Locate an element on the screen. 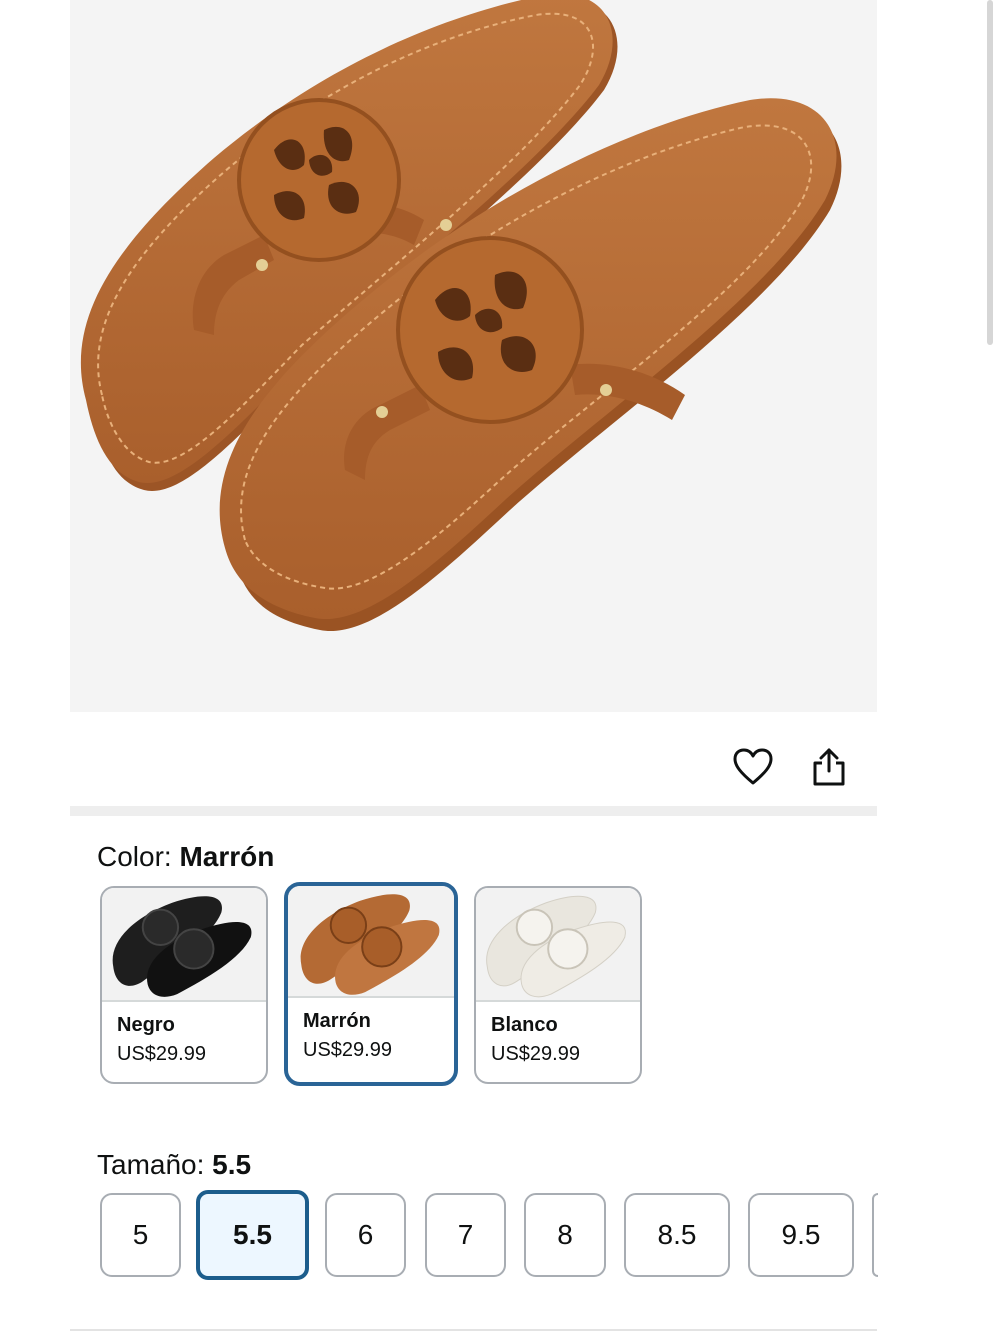 The width and height of the screenshot is (1000, 1333). swatch-name: Blanco is located at coordinates (524, 1025).